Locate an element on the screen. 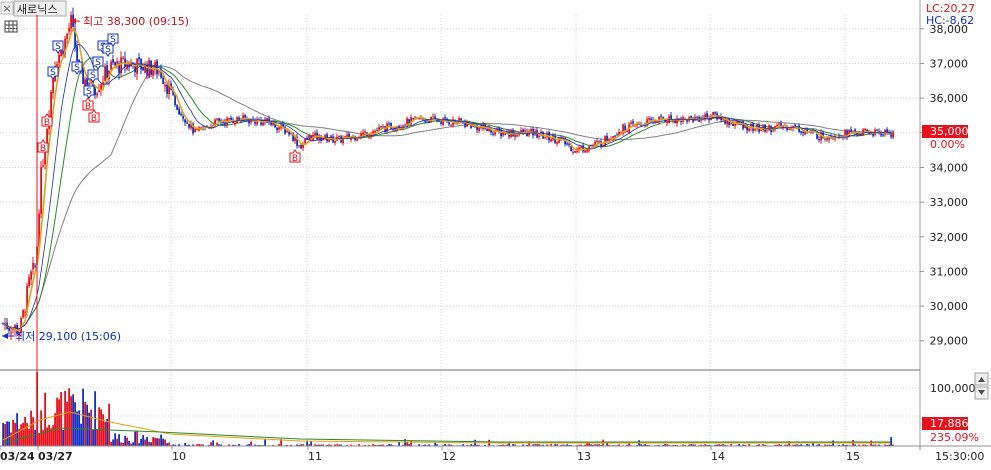 This screenshot has width=991, height=470. close-button: × is located at coordinates (7, 8).